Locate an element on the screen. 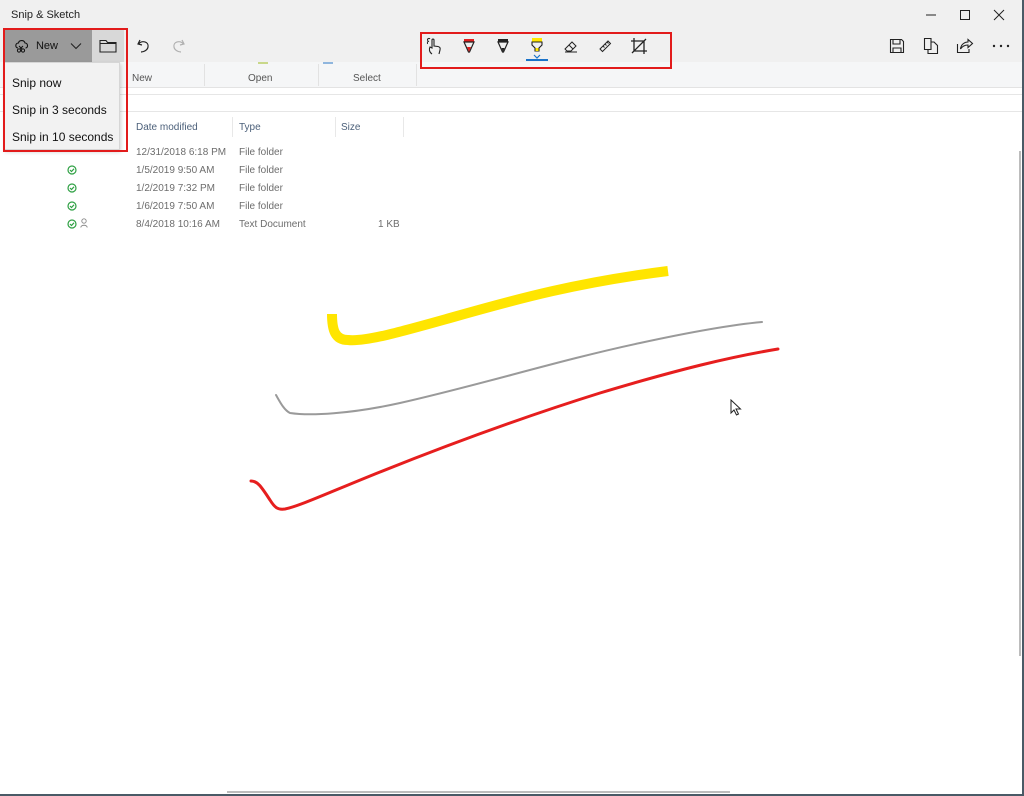 This screenshot has width=1024, height=796. pencil-icon is located at coordinates (503, 46).